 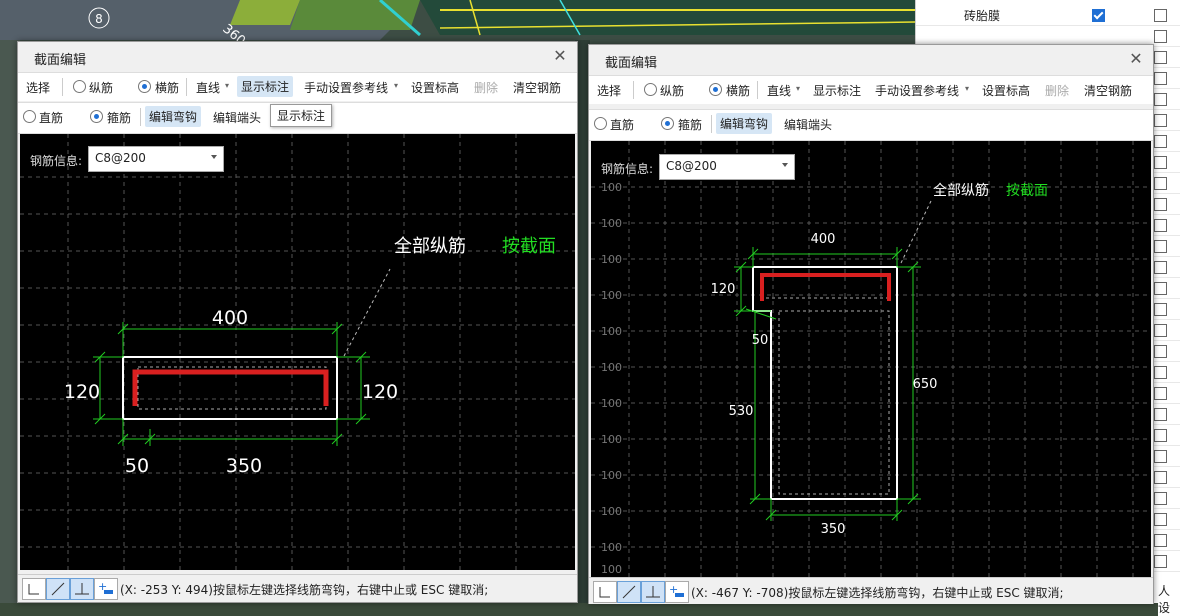 I want to click on dim-bottom-left: 50, so click(x=137, y=466).